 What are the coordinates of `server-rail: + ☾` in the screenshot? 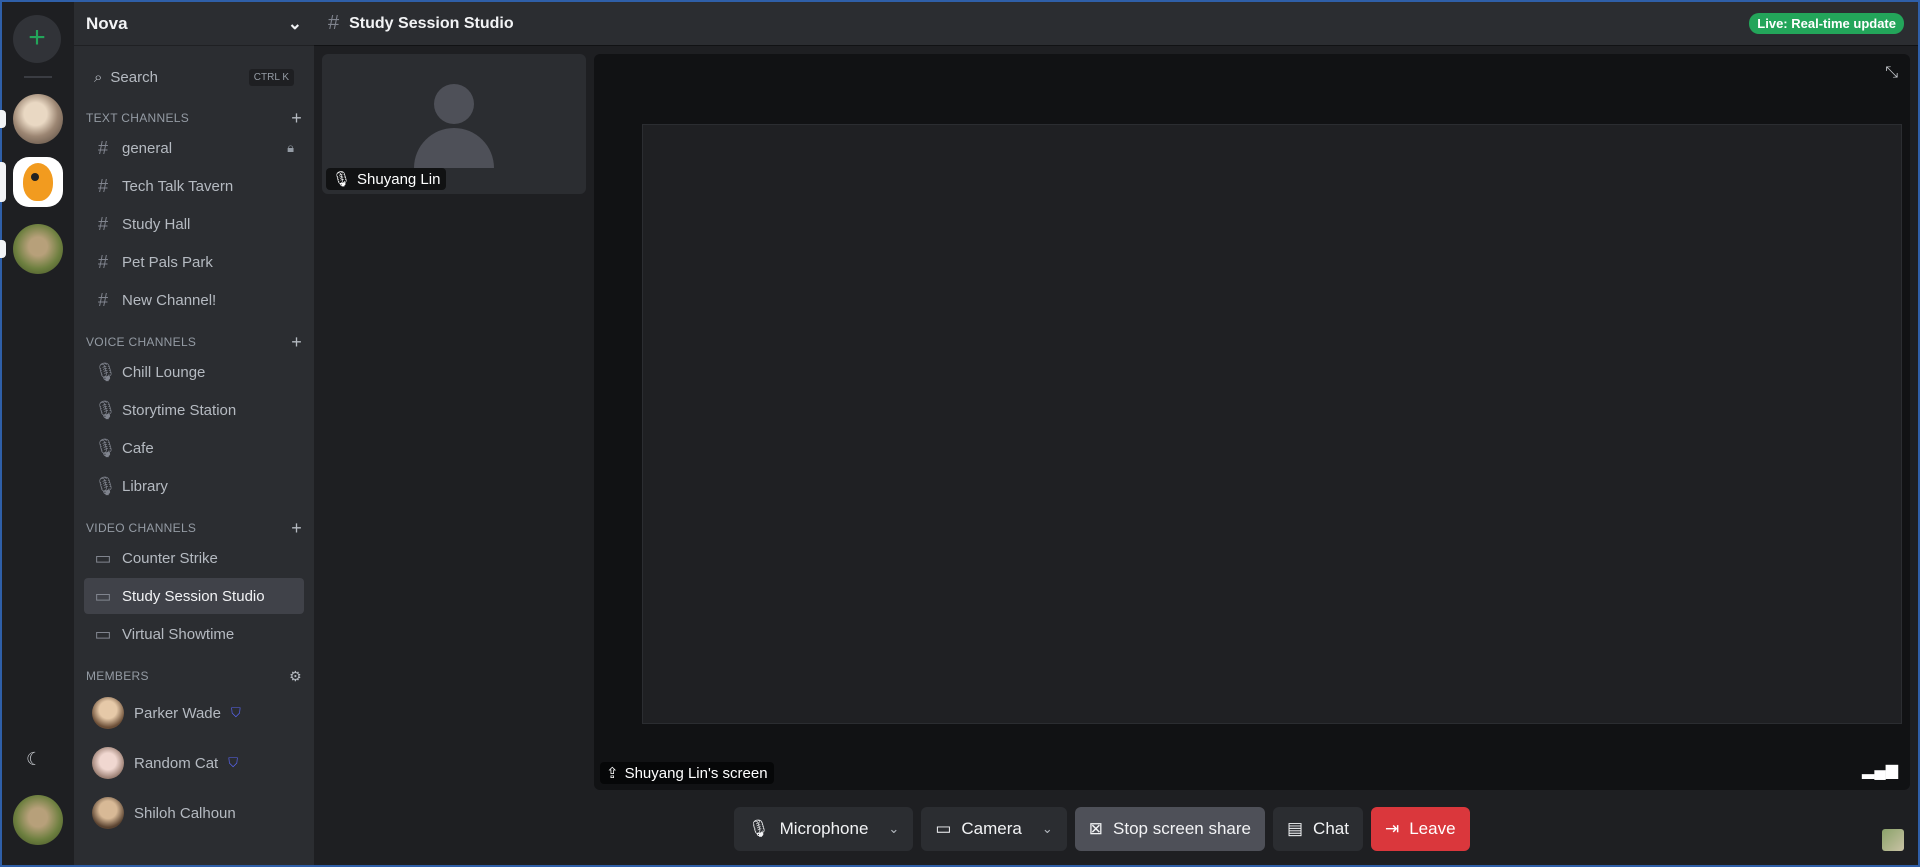 It's located at (37, 433).